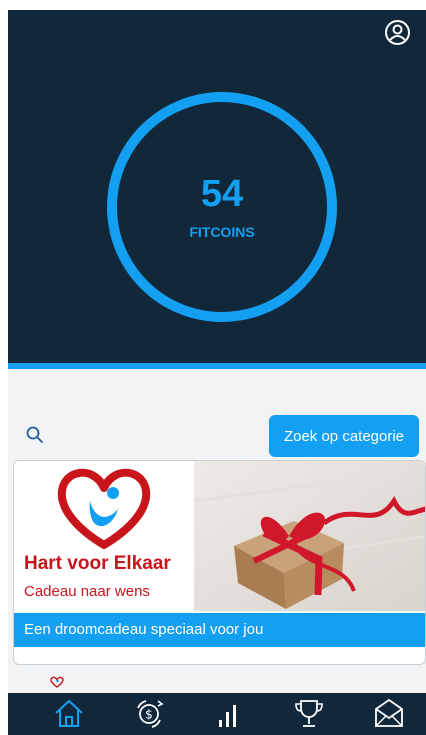 Image resolution: width=426 pixels, height=735 pixels. What do you see at coordinates (389, 713) in the screenshot?
I see `mail-icon` at bounding box center [389, 713].